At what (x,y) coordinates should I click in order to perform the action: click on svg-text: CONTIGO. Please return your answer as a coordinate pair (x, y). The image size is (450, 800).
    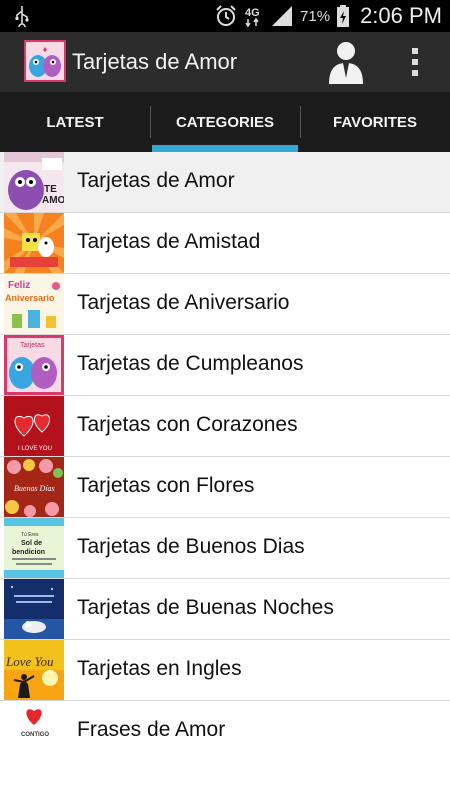
    Looking at the image, I should click on (35, 735).